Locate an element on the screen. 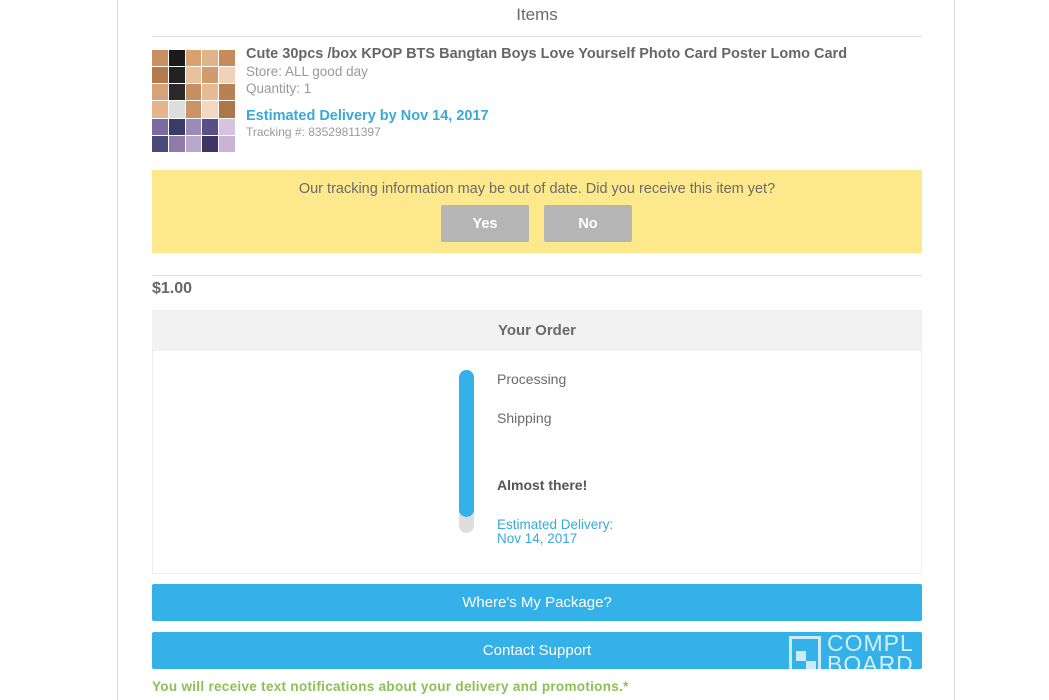  order-header: Your Order is located at coordinates (537, 331).